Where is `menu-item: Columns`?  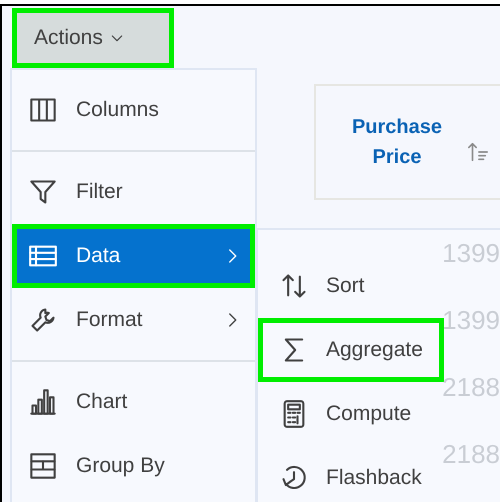
menu-item: Columns is located at coordinates (133, 110).